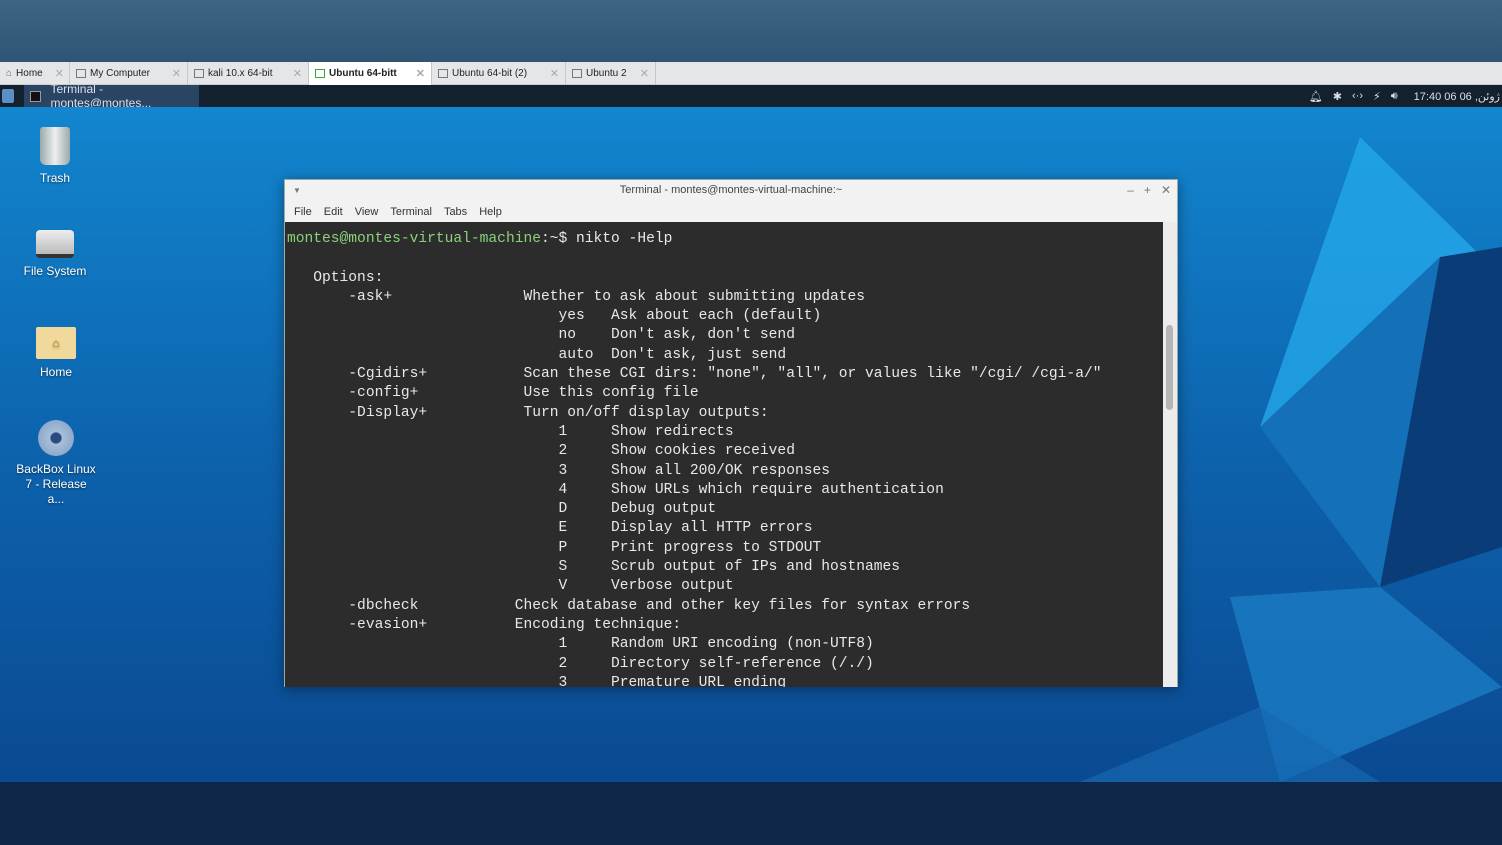  I want to click on scrollbar-thumb, so click(1169, 367).